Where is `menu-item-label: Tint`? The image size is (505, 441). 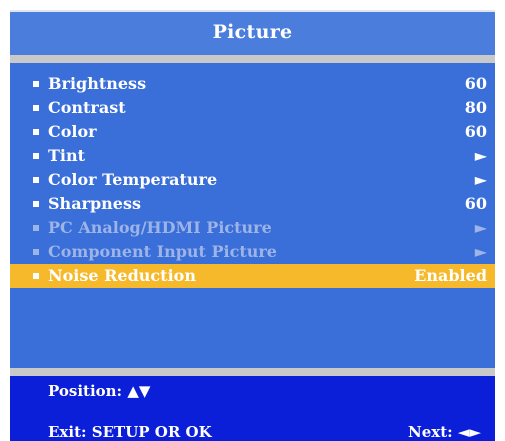
menu-item-label: Tint is located at coordinates (67, 155).